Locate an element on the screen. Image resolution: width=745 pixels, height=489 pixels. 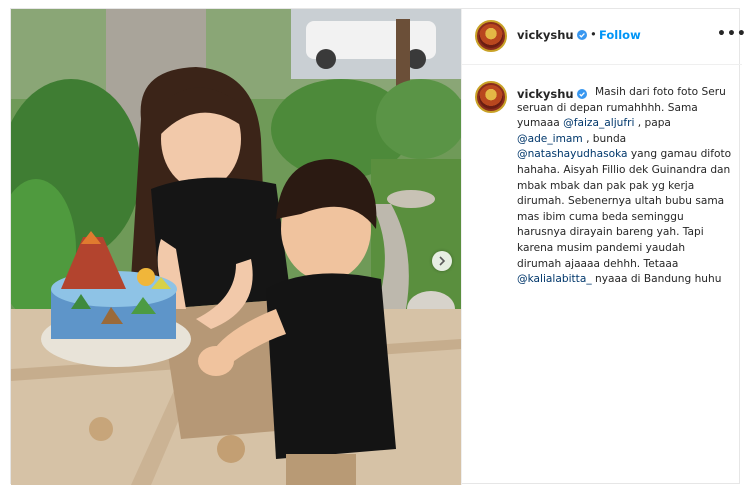
chevron-right-icon is located at coordinates (442, 261).